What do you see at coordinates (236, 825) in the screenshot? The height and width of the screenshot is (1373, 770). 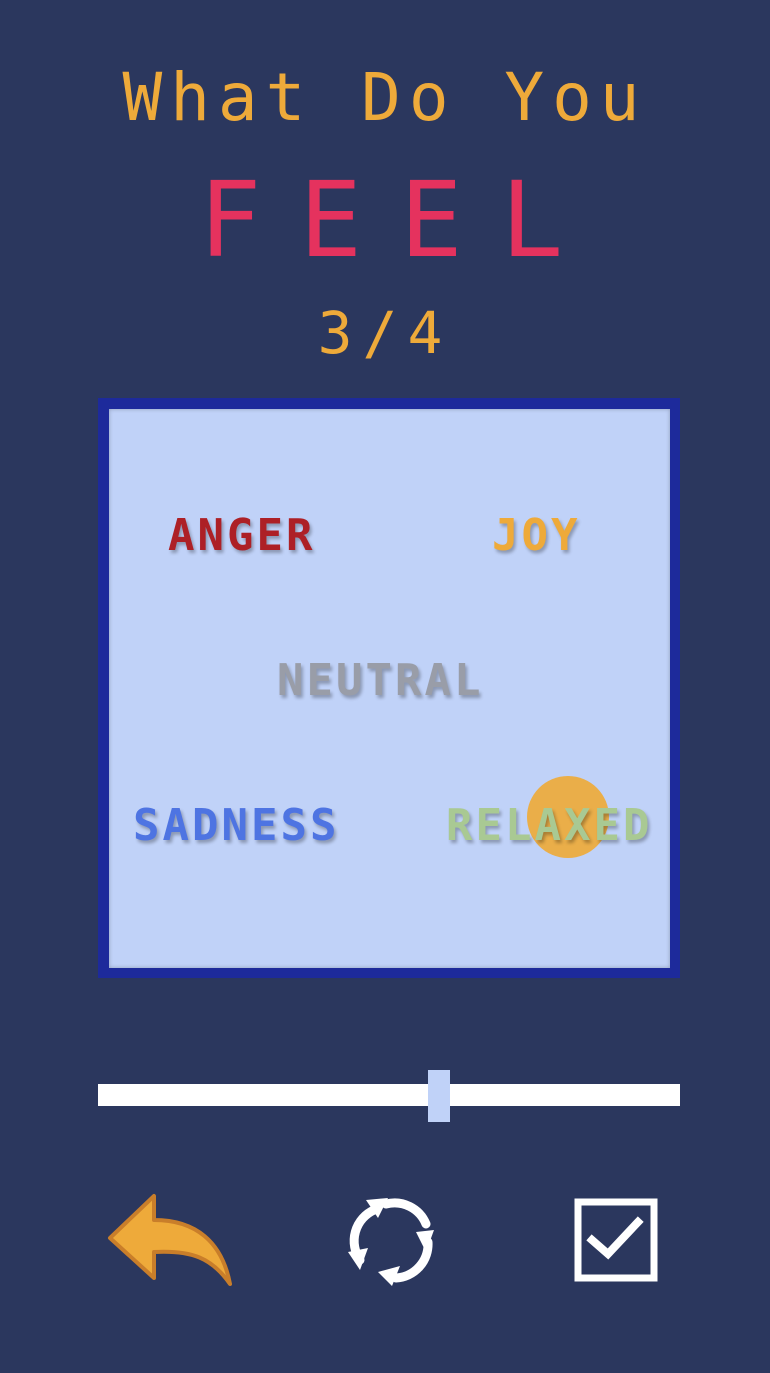 I see `emotion-label-sadness: SADNESS` at bounding box center [236, 825].